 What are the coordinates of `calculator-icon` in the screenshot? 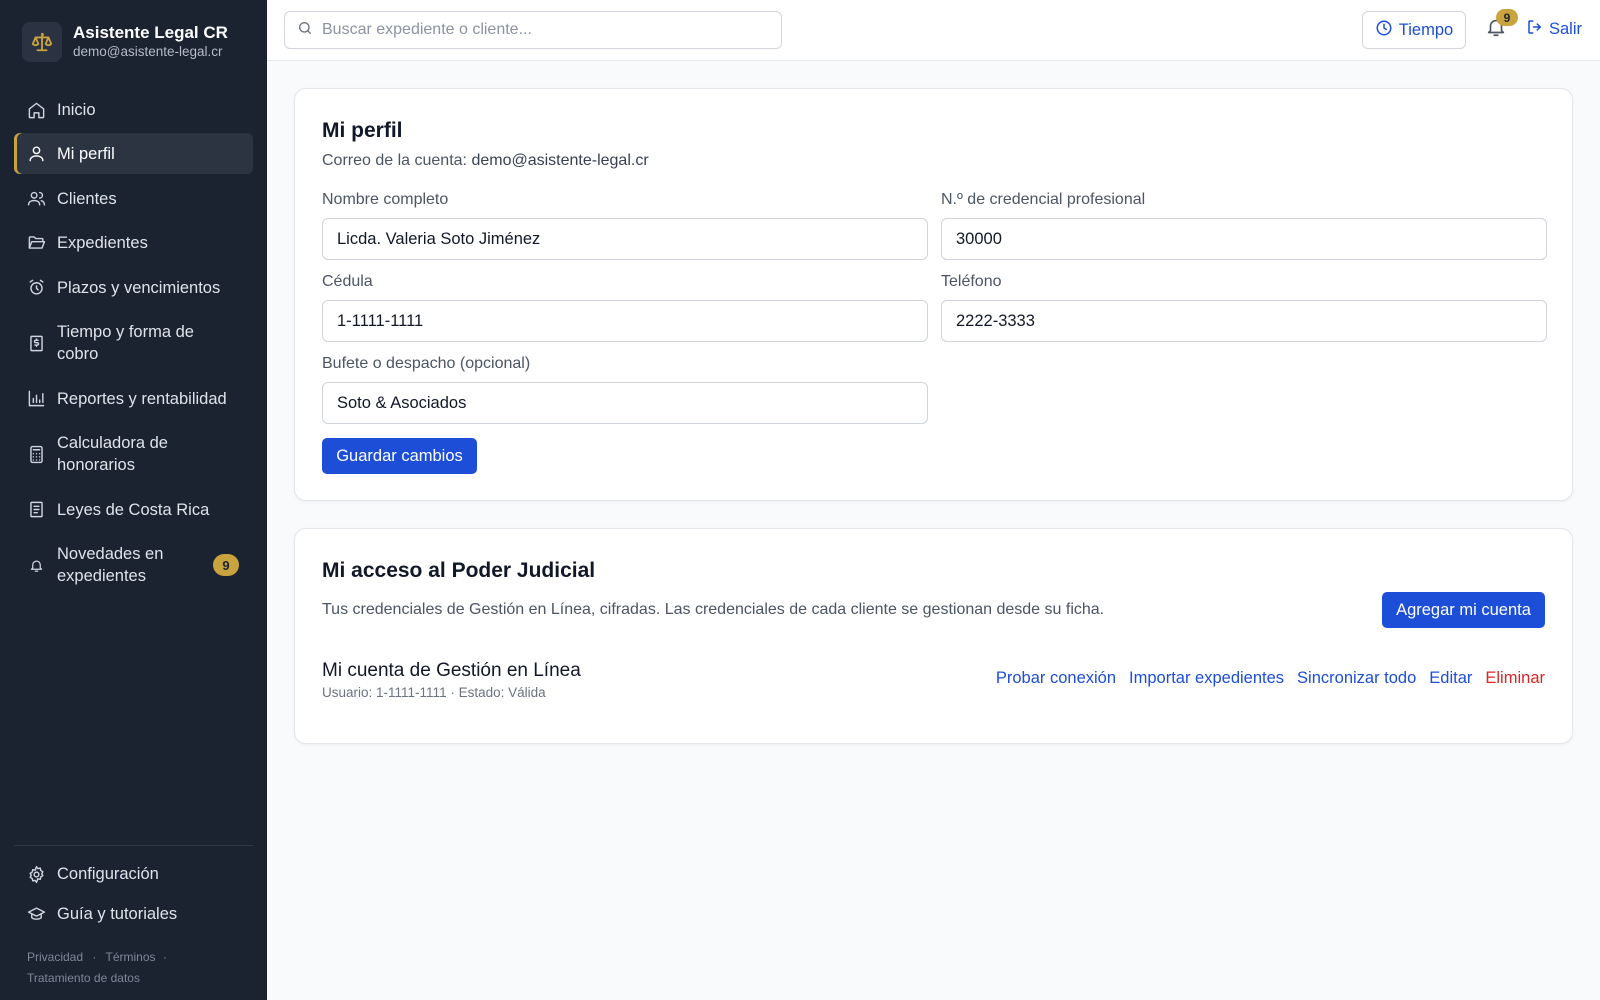 It's located at (36, 454).